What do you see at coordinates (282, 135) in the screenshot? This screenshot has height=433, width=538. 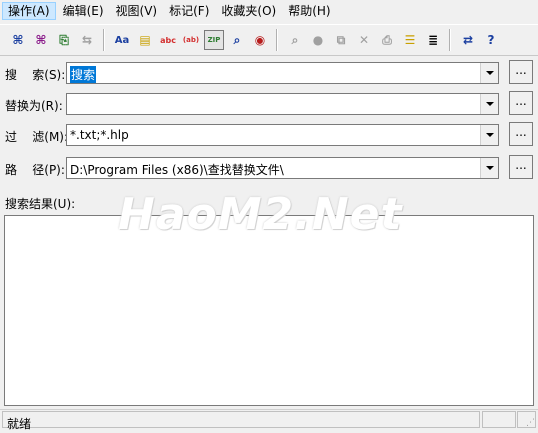 I see `filter-combobox: *.txt;*.hlp` at bounding box center [282, 135].